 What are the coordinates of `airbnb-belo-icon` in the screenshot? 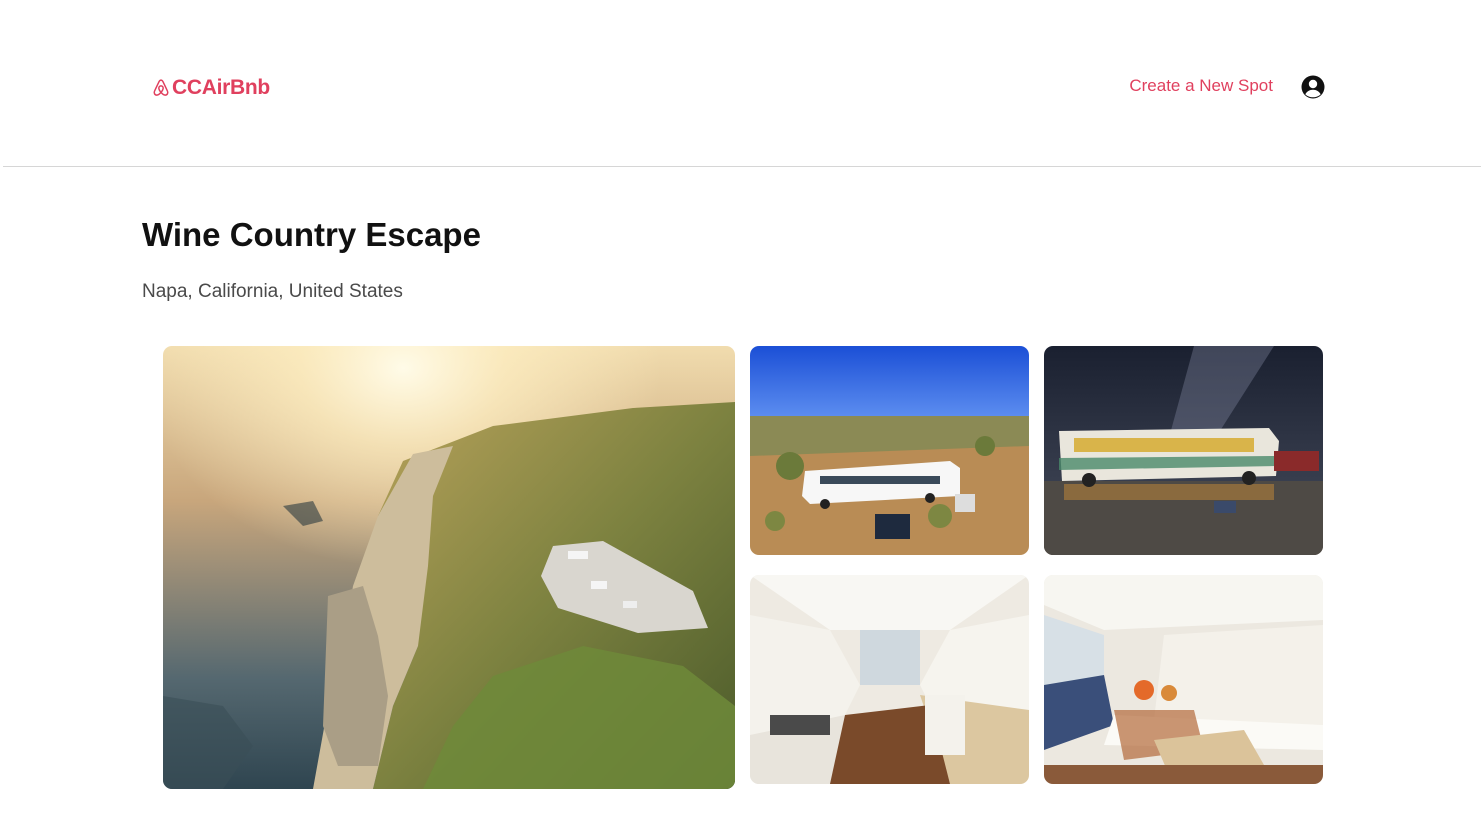 It's located at (161, 87).